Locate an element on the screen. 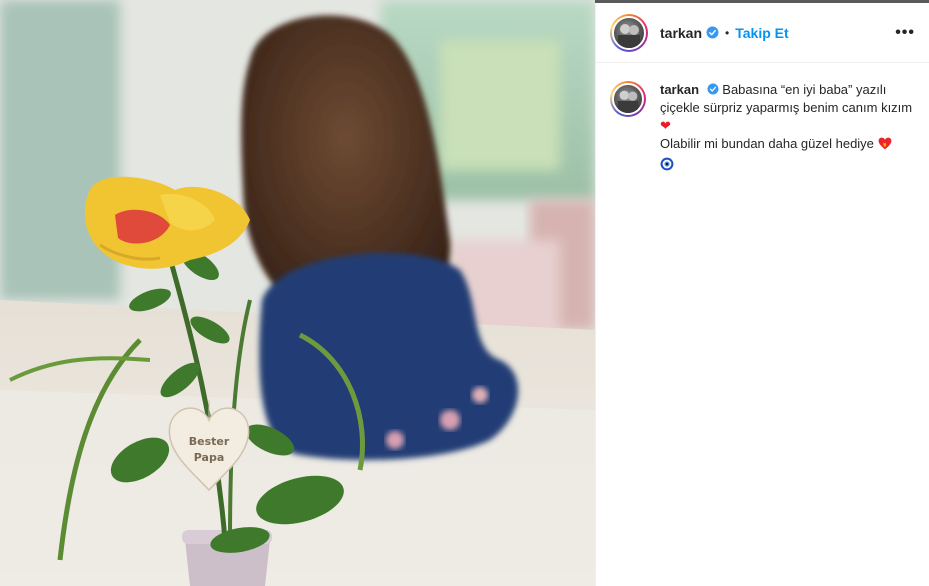 The image size is (929, 586). profile-avatar-ring is located at coordinates (629, 32).